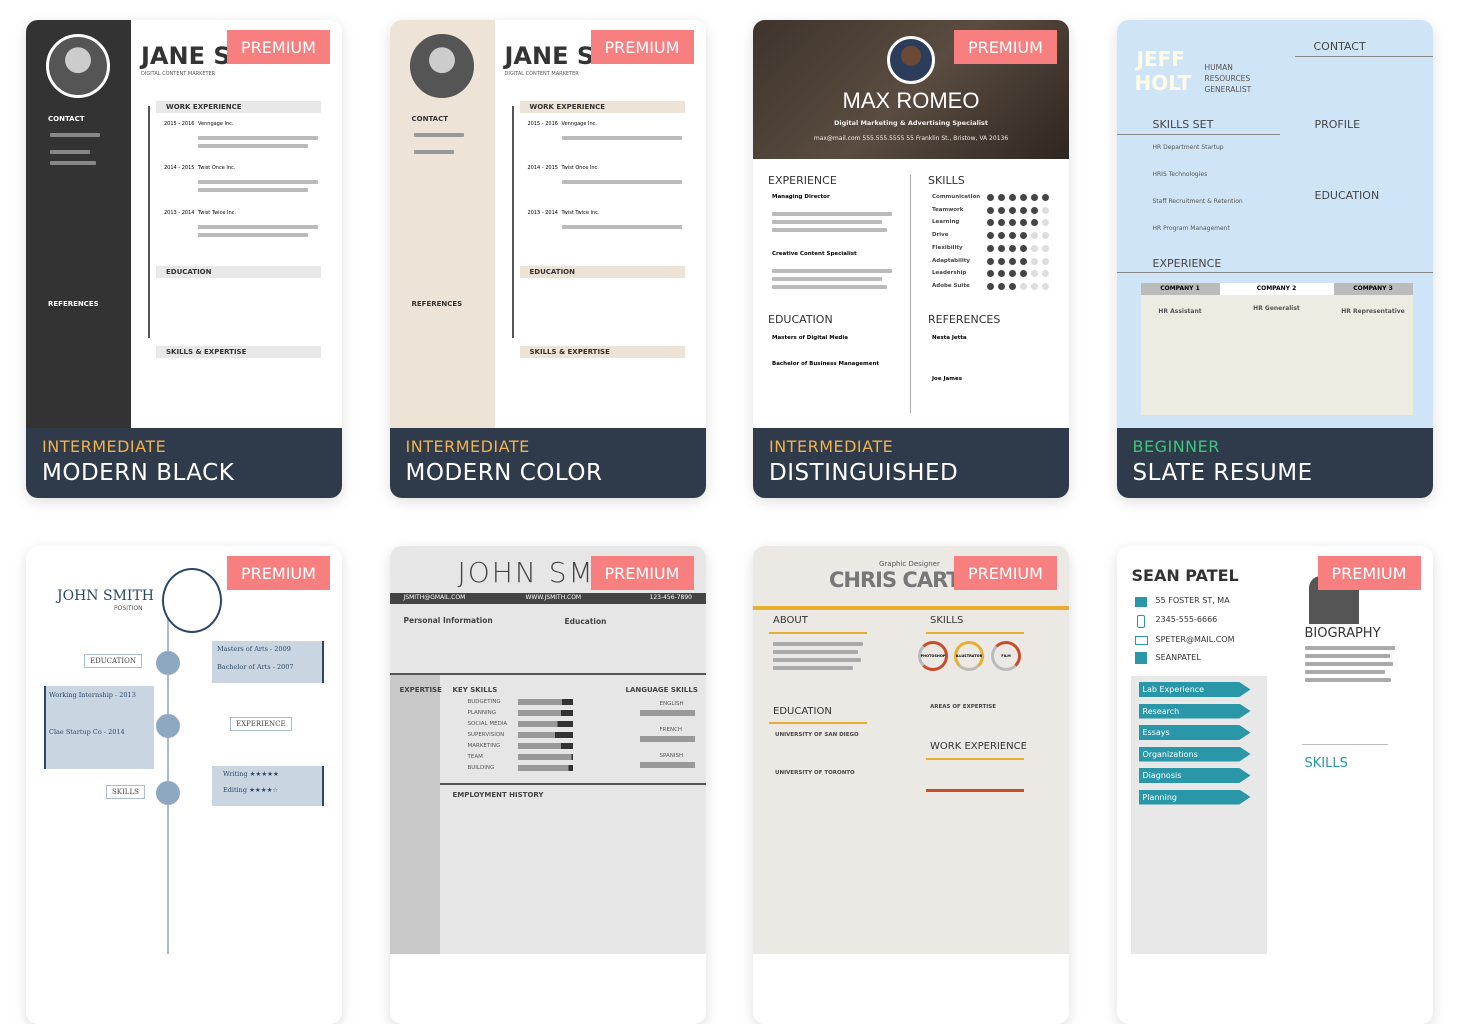 The image size is (1460, 1024). Describe the element at coordinates (1176, 446) in the screenshot. I see `difficulty-level: BEGINNER` at that location.